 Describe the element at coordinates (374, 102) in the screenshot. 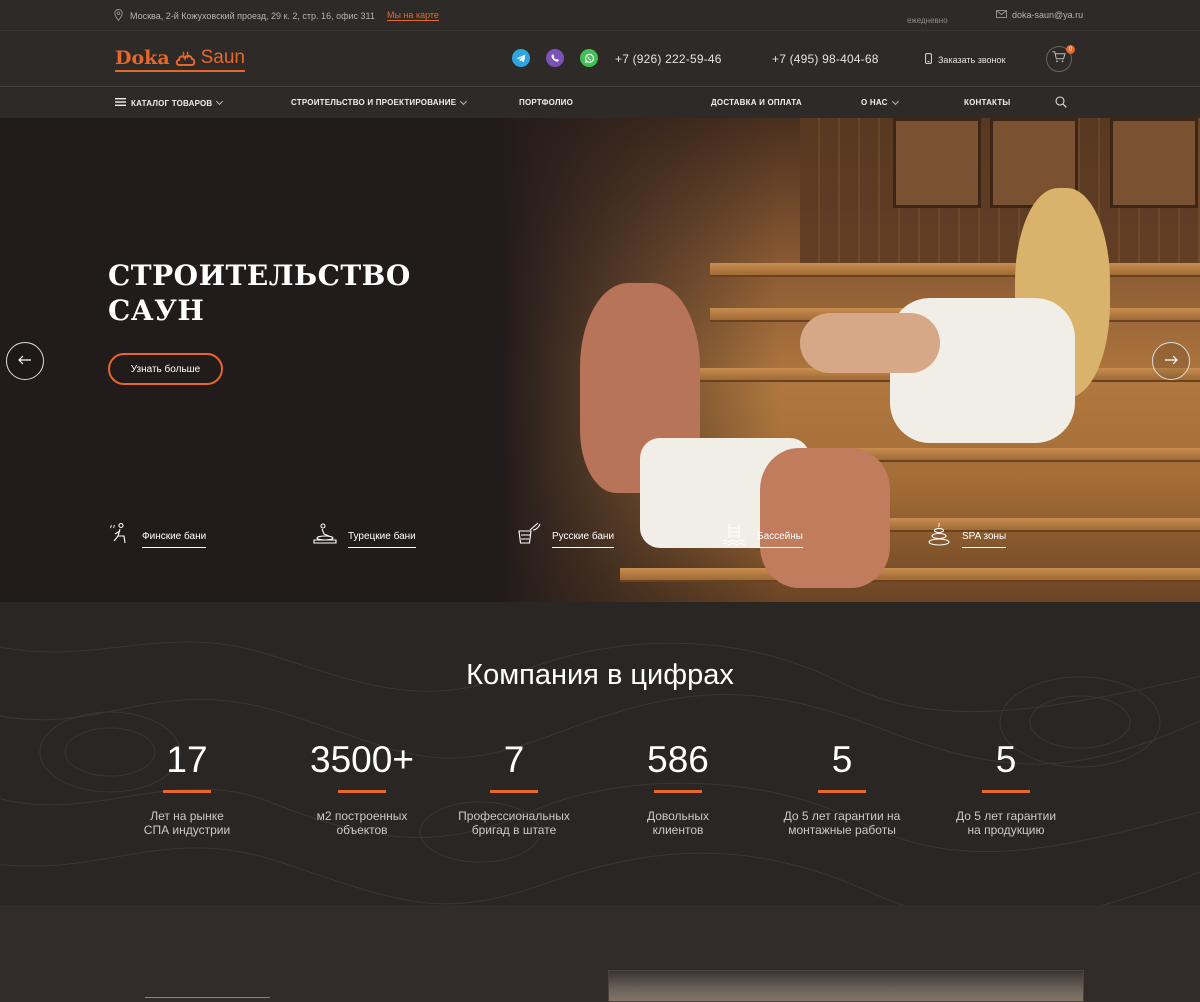

I see `nav-construction-label: СТРОИТЕЛЬСТВО И ПРОЕКТИРОВАНИЕ` at that location.